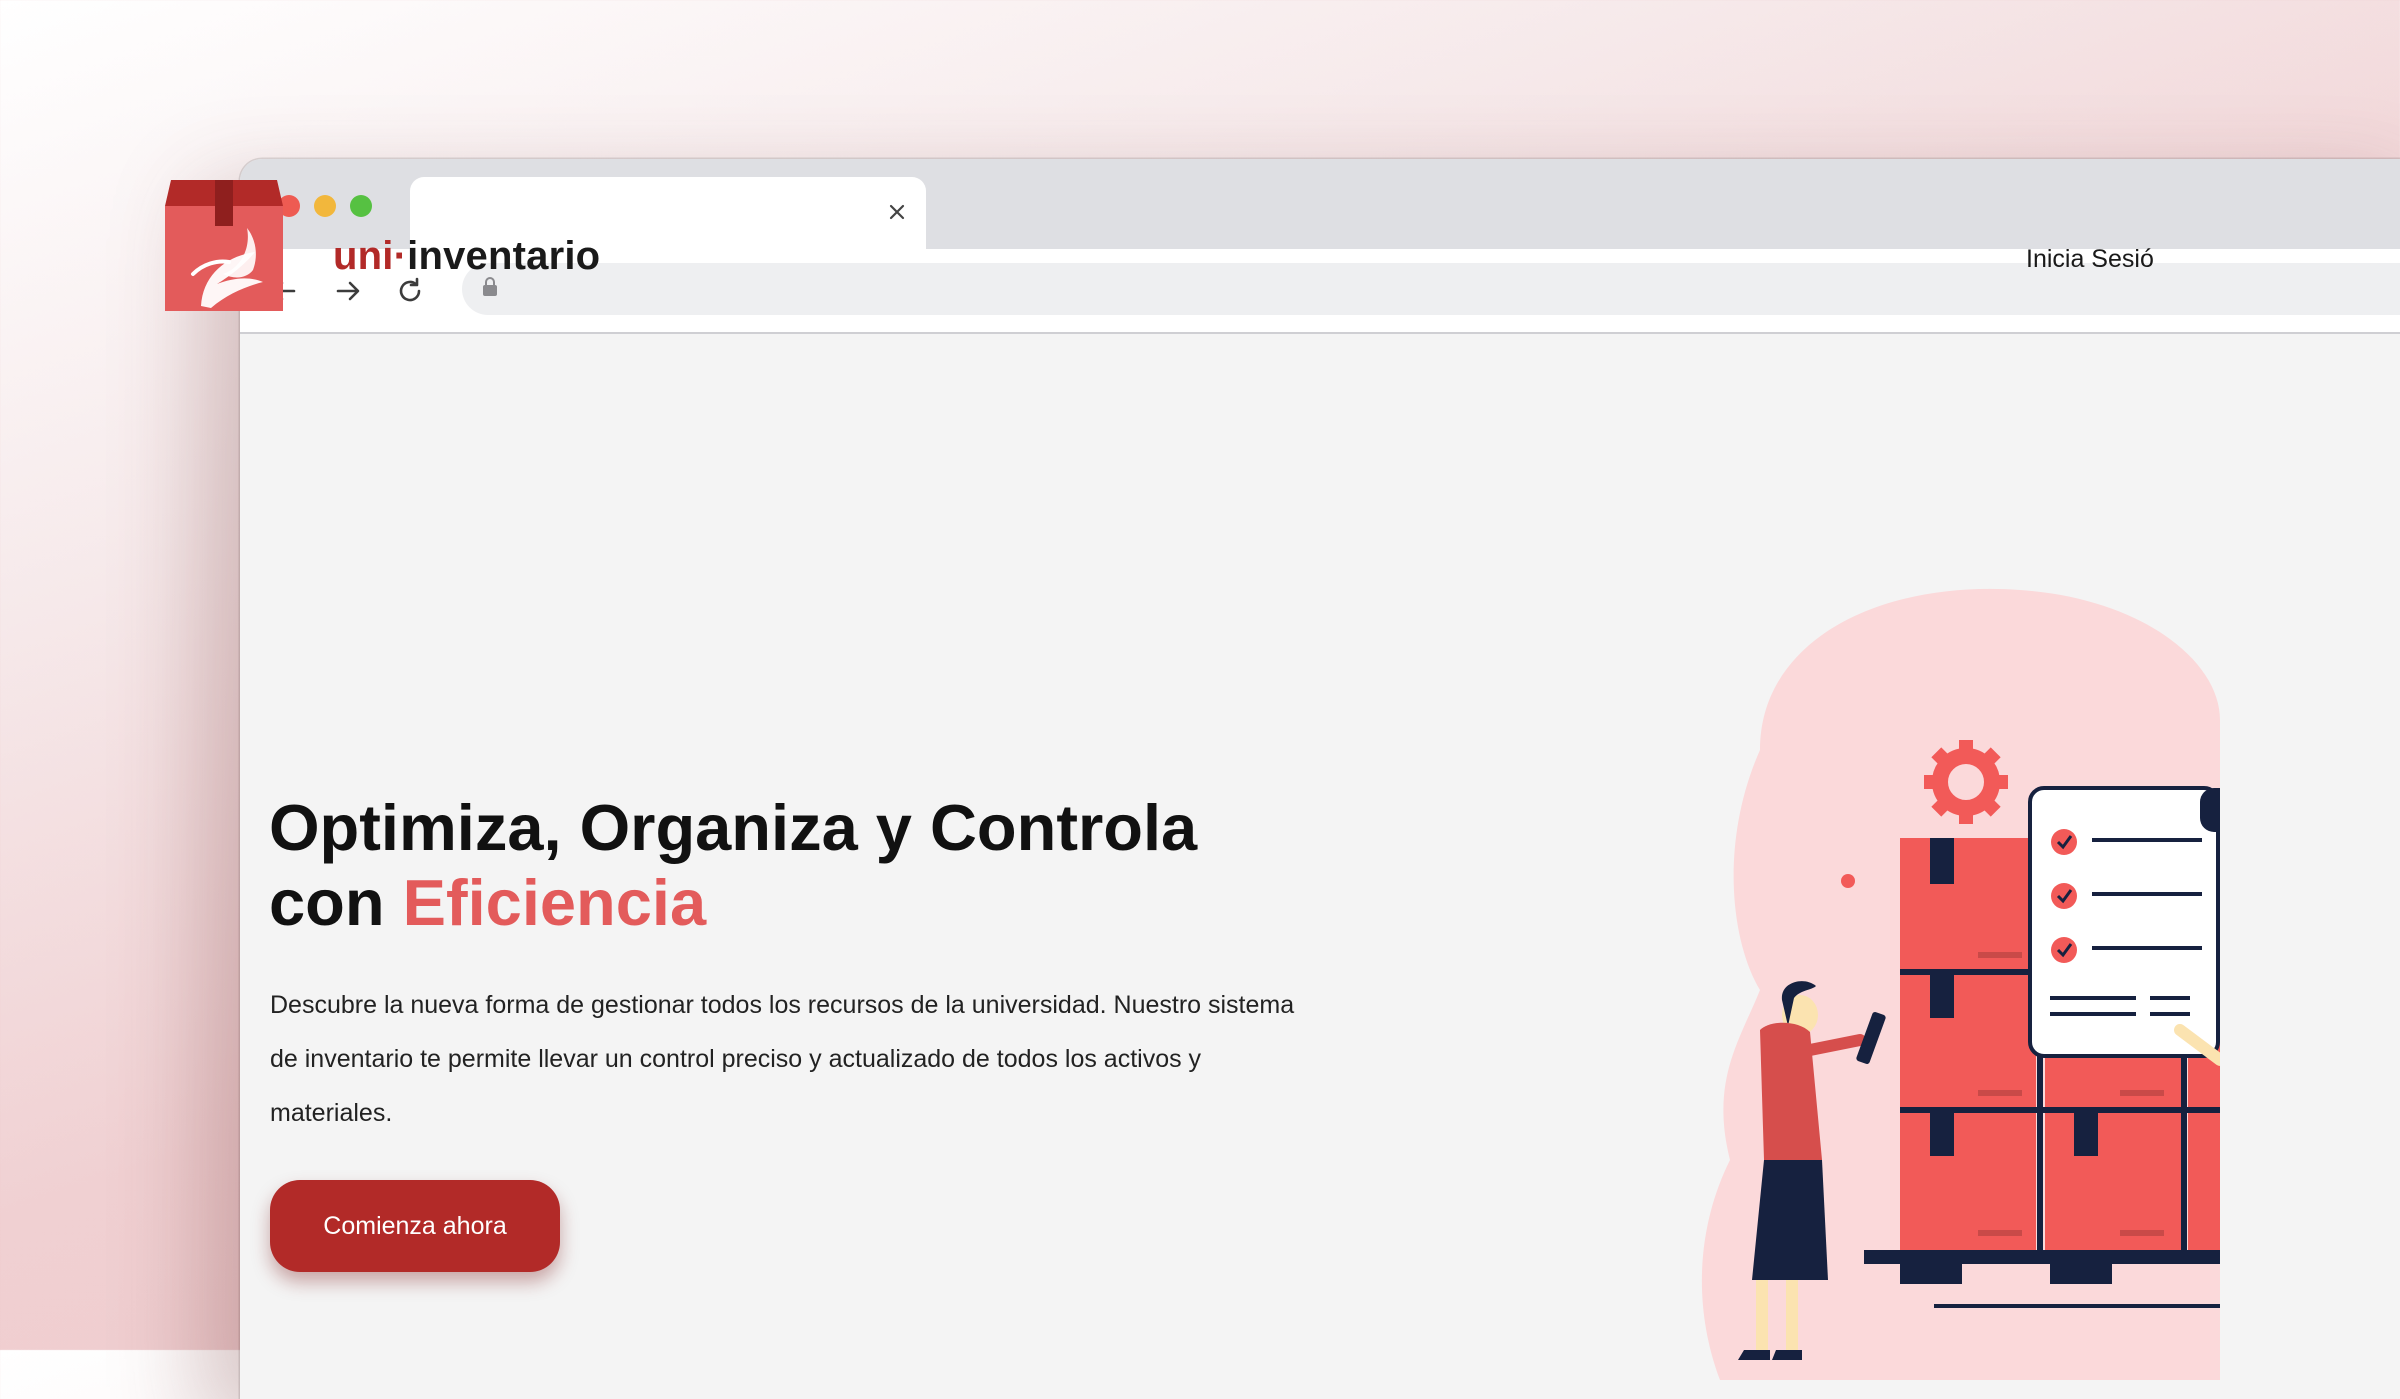  What do you see at coordinates (415, 1226) in the screenshot?
I see `start-now-button: Comienza ahora` at bounding box center [415, 1226].